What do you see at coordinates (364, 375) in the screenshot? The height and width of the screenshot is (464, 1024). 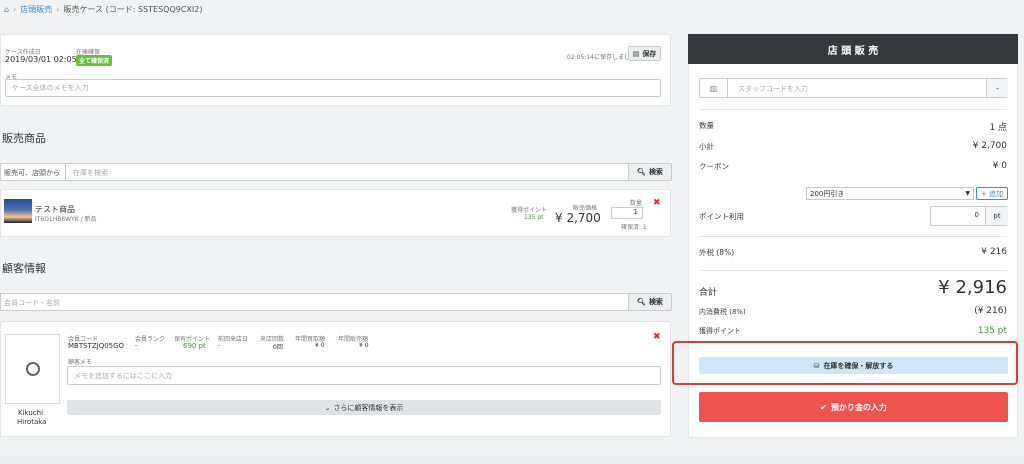 I see `customer-memo-input: メモを追加するにはここに入力` at bounding box center [364, 375].